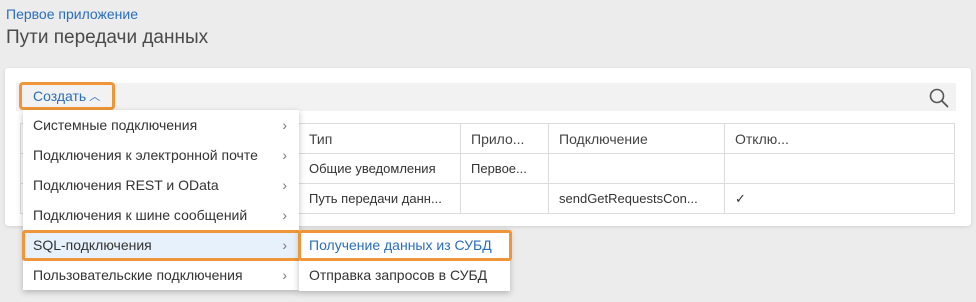  I want to click on breadcrumb-link: Первое приложение, so click(72, 14).